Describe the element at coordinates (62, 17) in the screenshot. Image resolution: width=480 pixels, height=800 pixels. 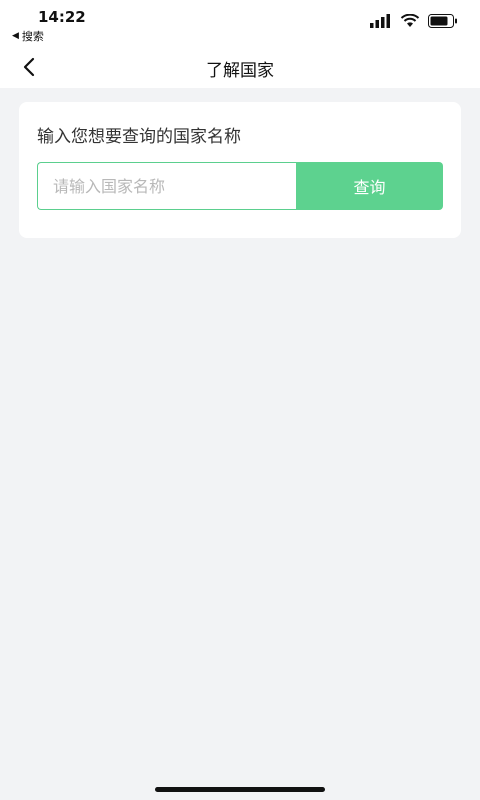
I see `status-time: 14:22` at that location.